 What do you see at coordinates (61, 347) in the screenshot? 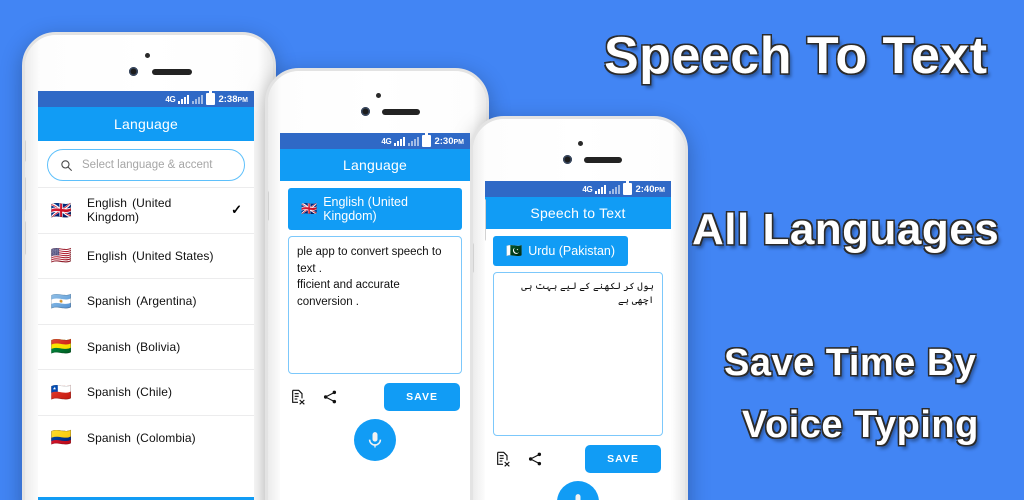
I see `flag-icon: 🇧🇴` at bounding box center [61, 347].